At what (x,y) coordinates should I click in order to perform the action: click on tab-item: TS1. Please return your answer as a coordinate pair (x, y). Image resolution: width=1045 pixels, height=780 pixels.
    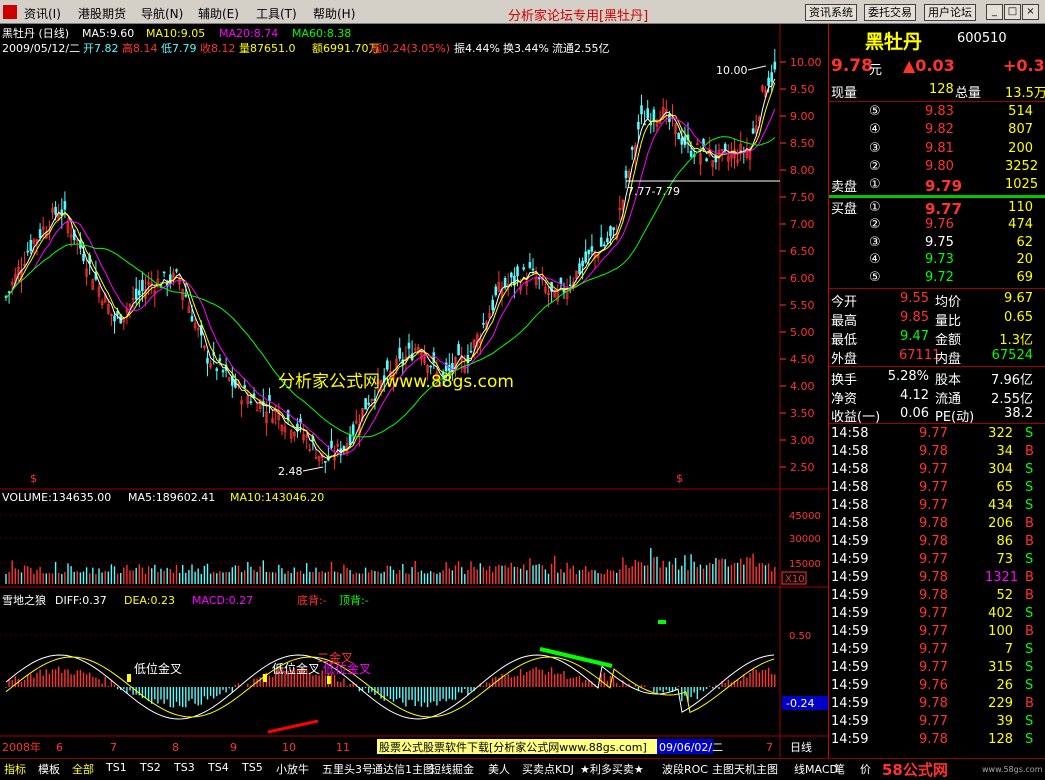
    Looking at the image, I should click on (116, 767).